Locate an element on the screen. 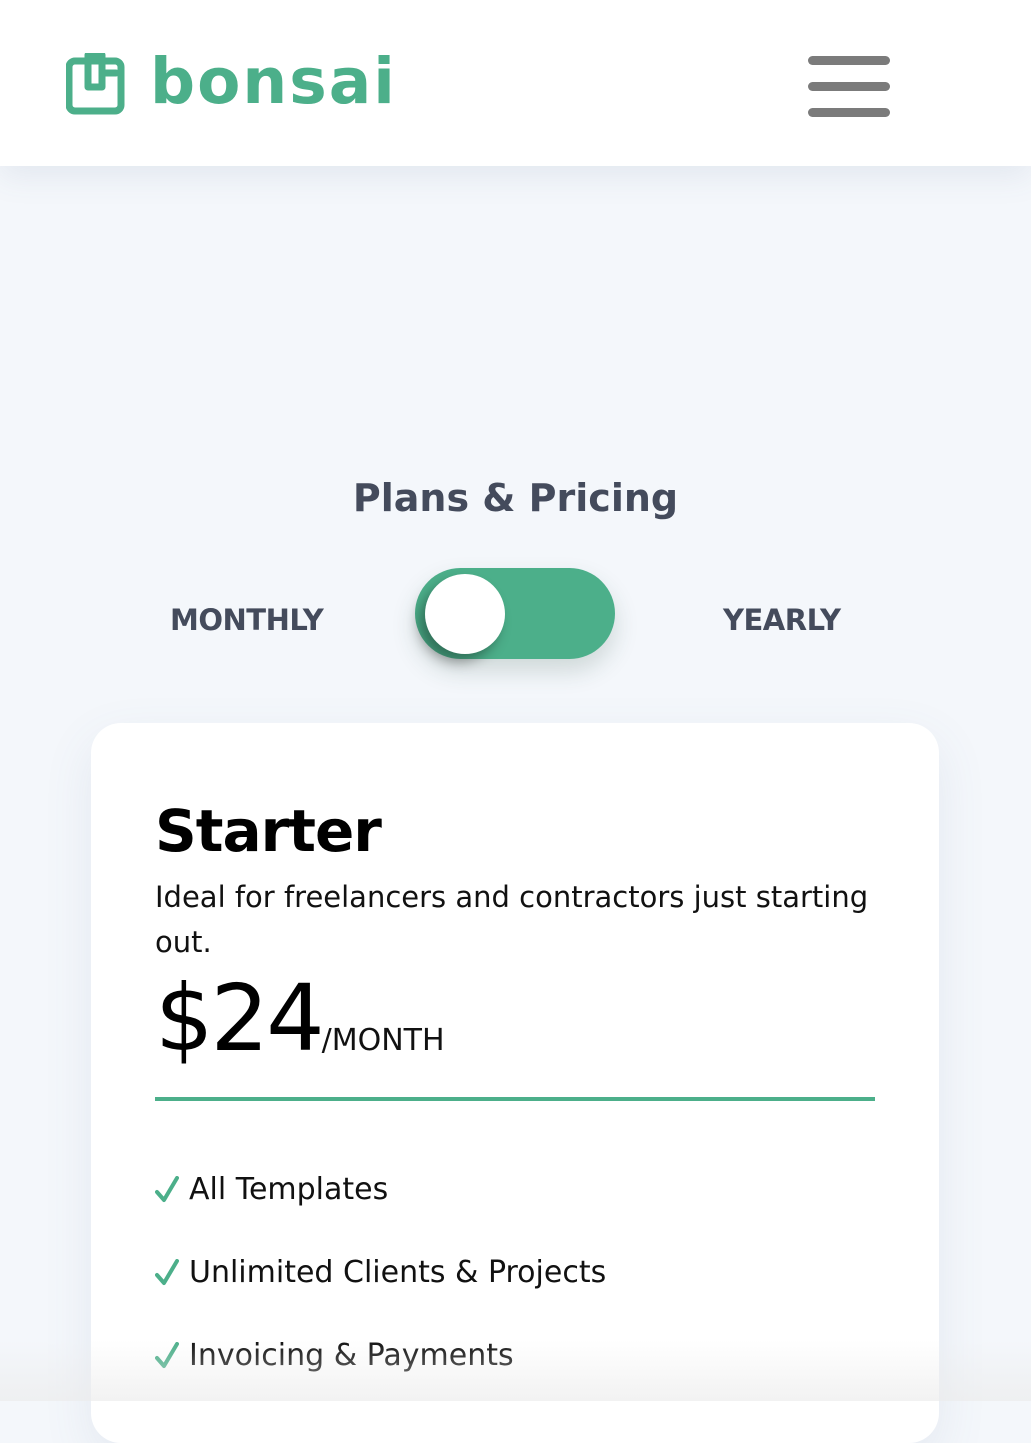  plan-name: Starter is located at coordinates (268, 831).